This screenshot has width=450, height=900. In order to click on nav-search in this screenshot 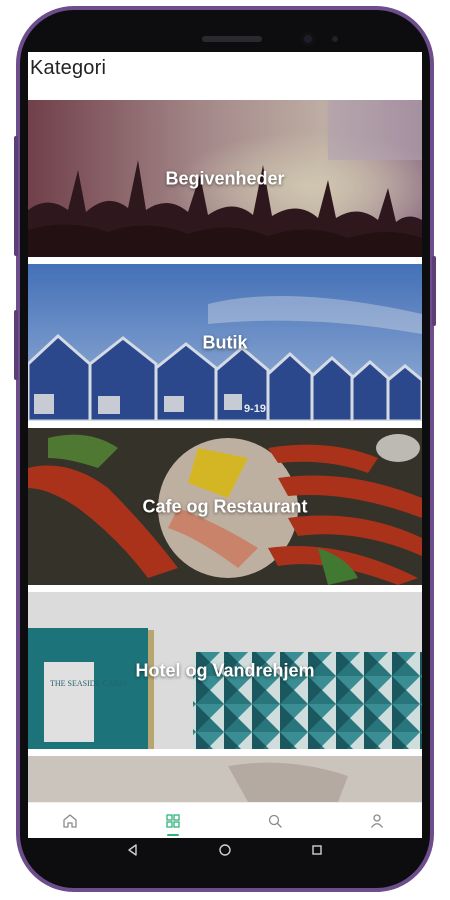, I will do `click(275, 820)`.